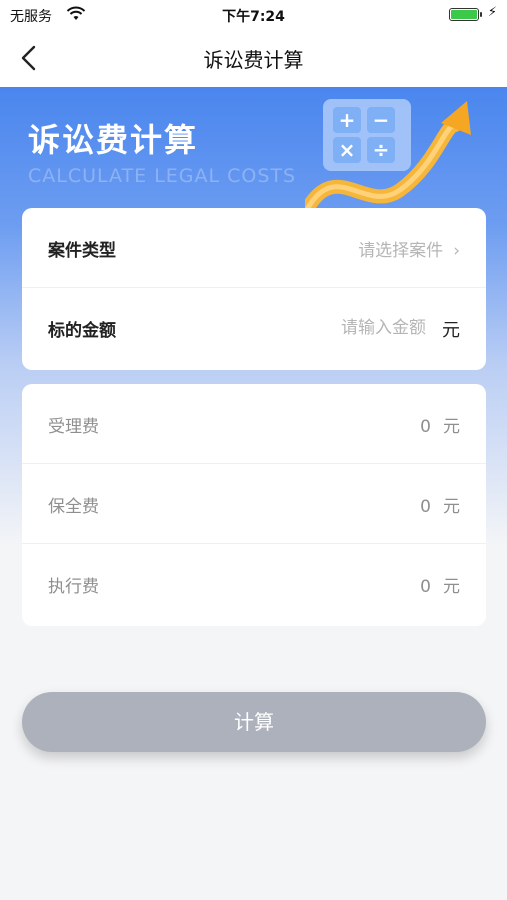  I want to click on calculate-button: 计算, so click(254, 722).